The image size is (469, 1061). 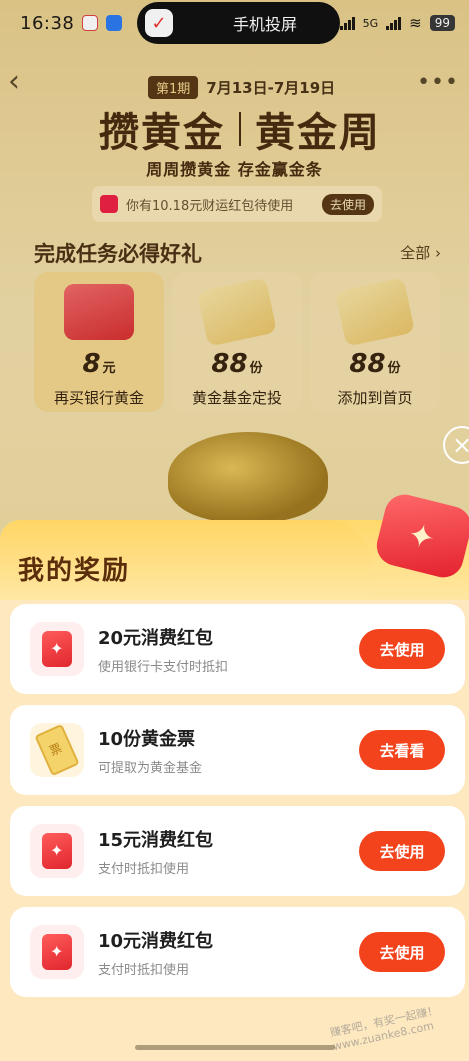 I want to click on home-indicator, so click(x=235, y=1047).